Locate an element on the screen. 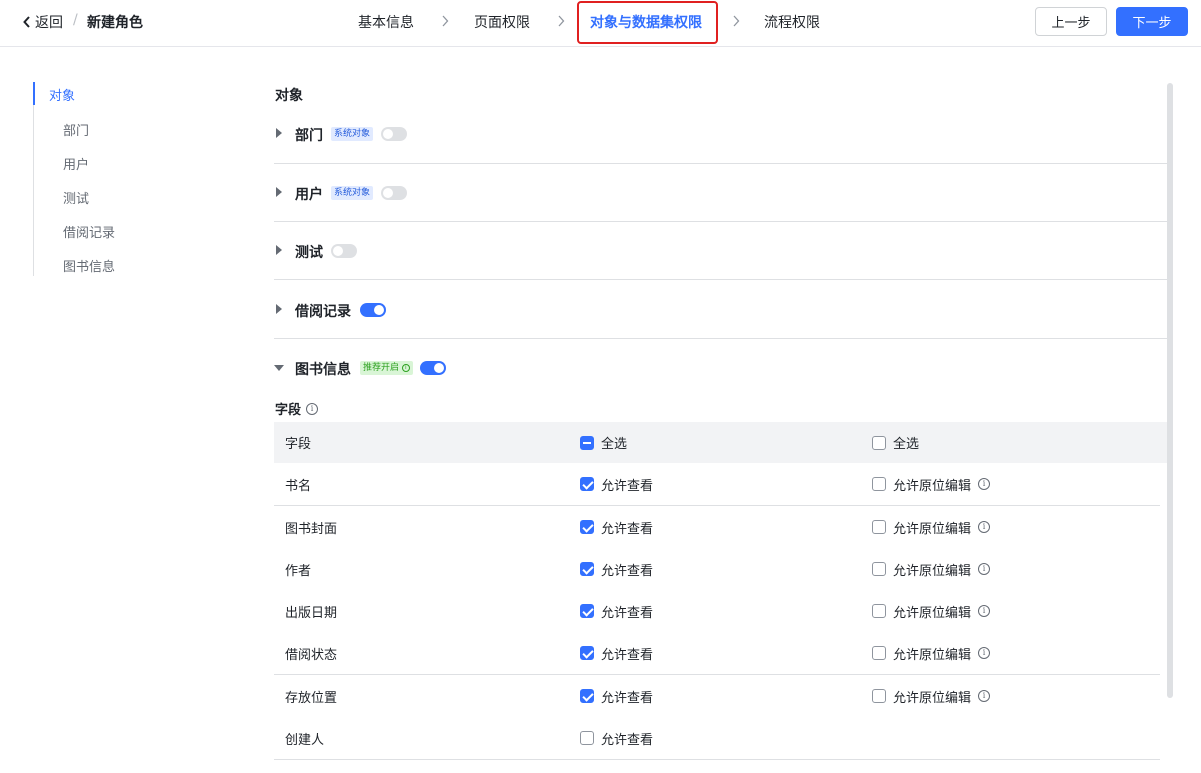 The height and width of the screenshot is (773, 1201). anchor-item-borrow-records: 借阅记录 is located at coordinates (89, 231).